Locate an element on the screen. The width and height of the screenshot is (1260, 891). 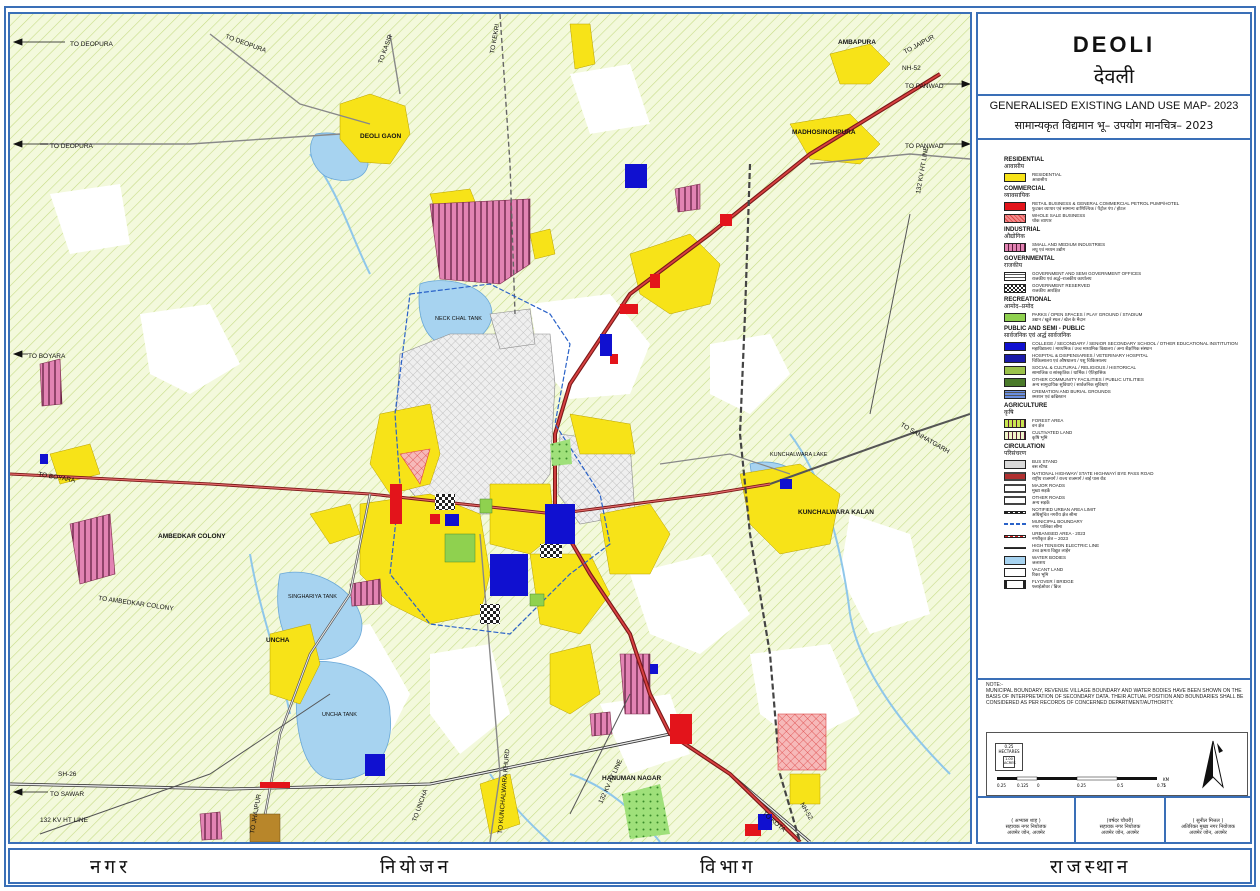
label-deoli-gaon: DEOLI GAON is located at coordinates (380, 136).